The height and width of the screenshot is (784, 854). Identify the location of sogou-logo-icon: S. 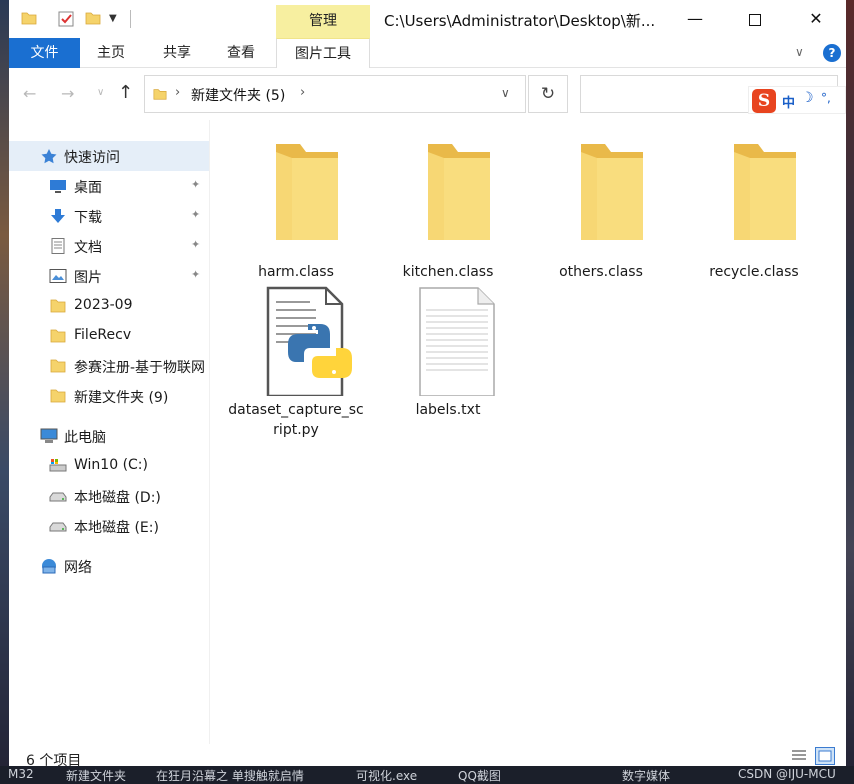
(764, 101).